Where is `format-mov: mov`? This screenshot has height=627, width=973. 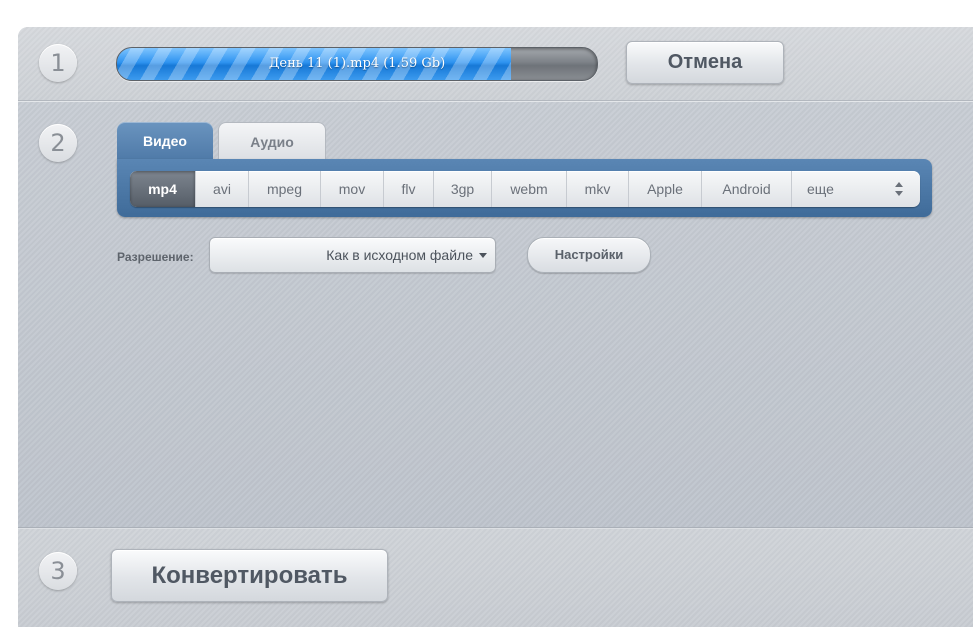 format-mov: mov is located at coordinates (352, 189).